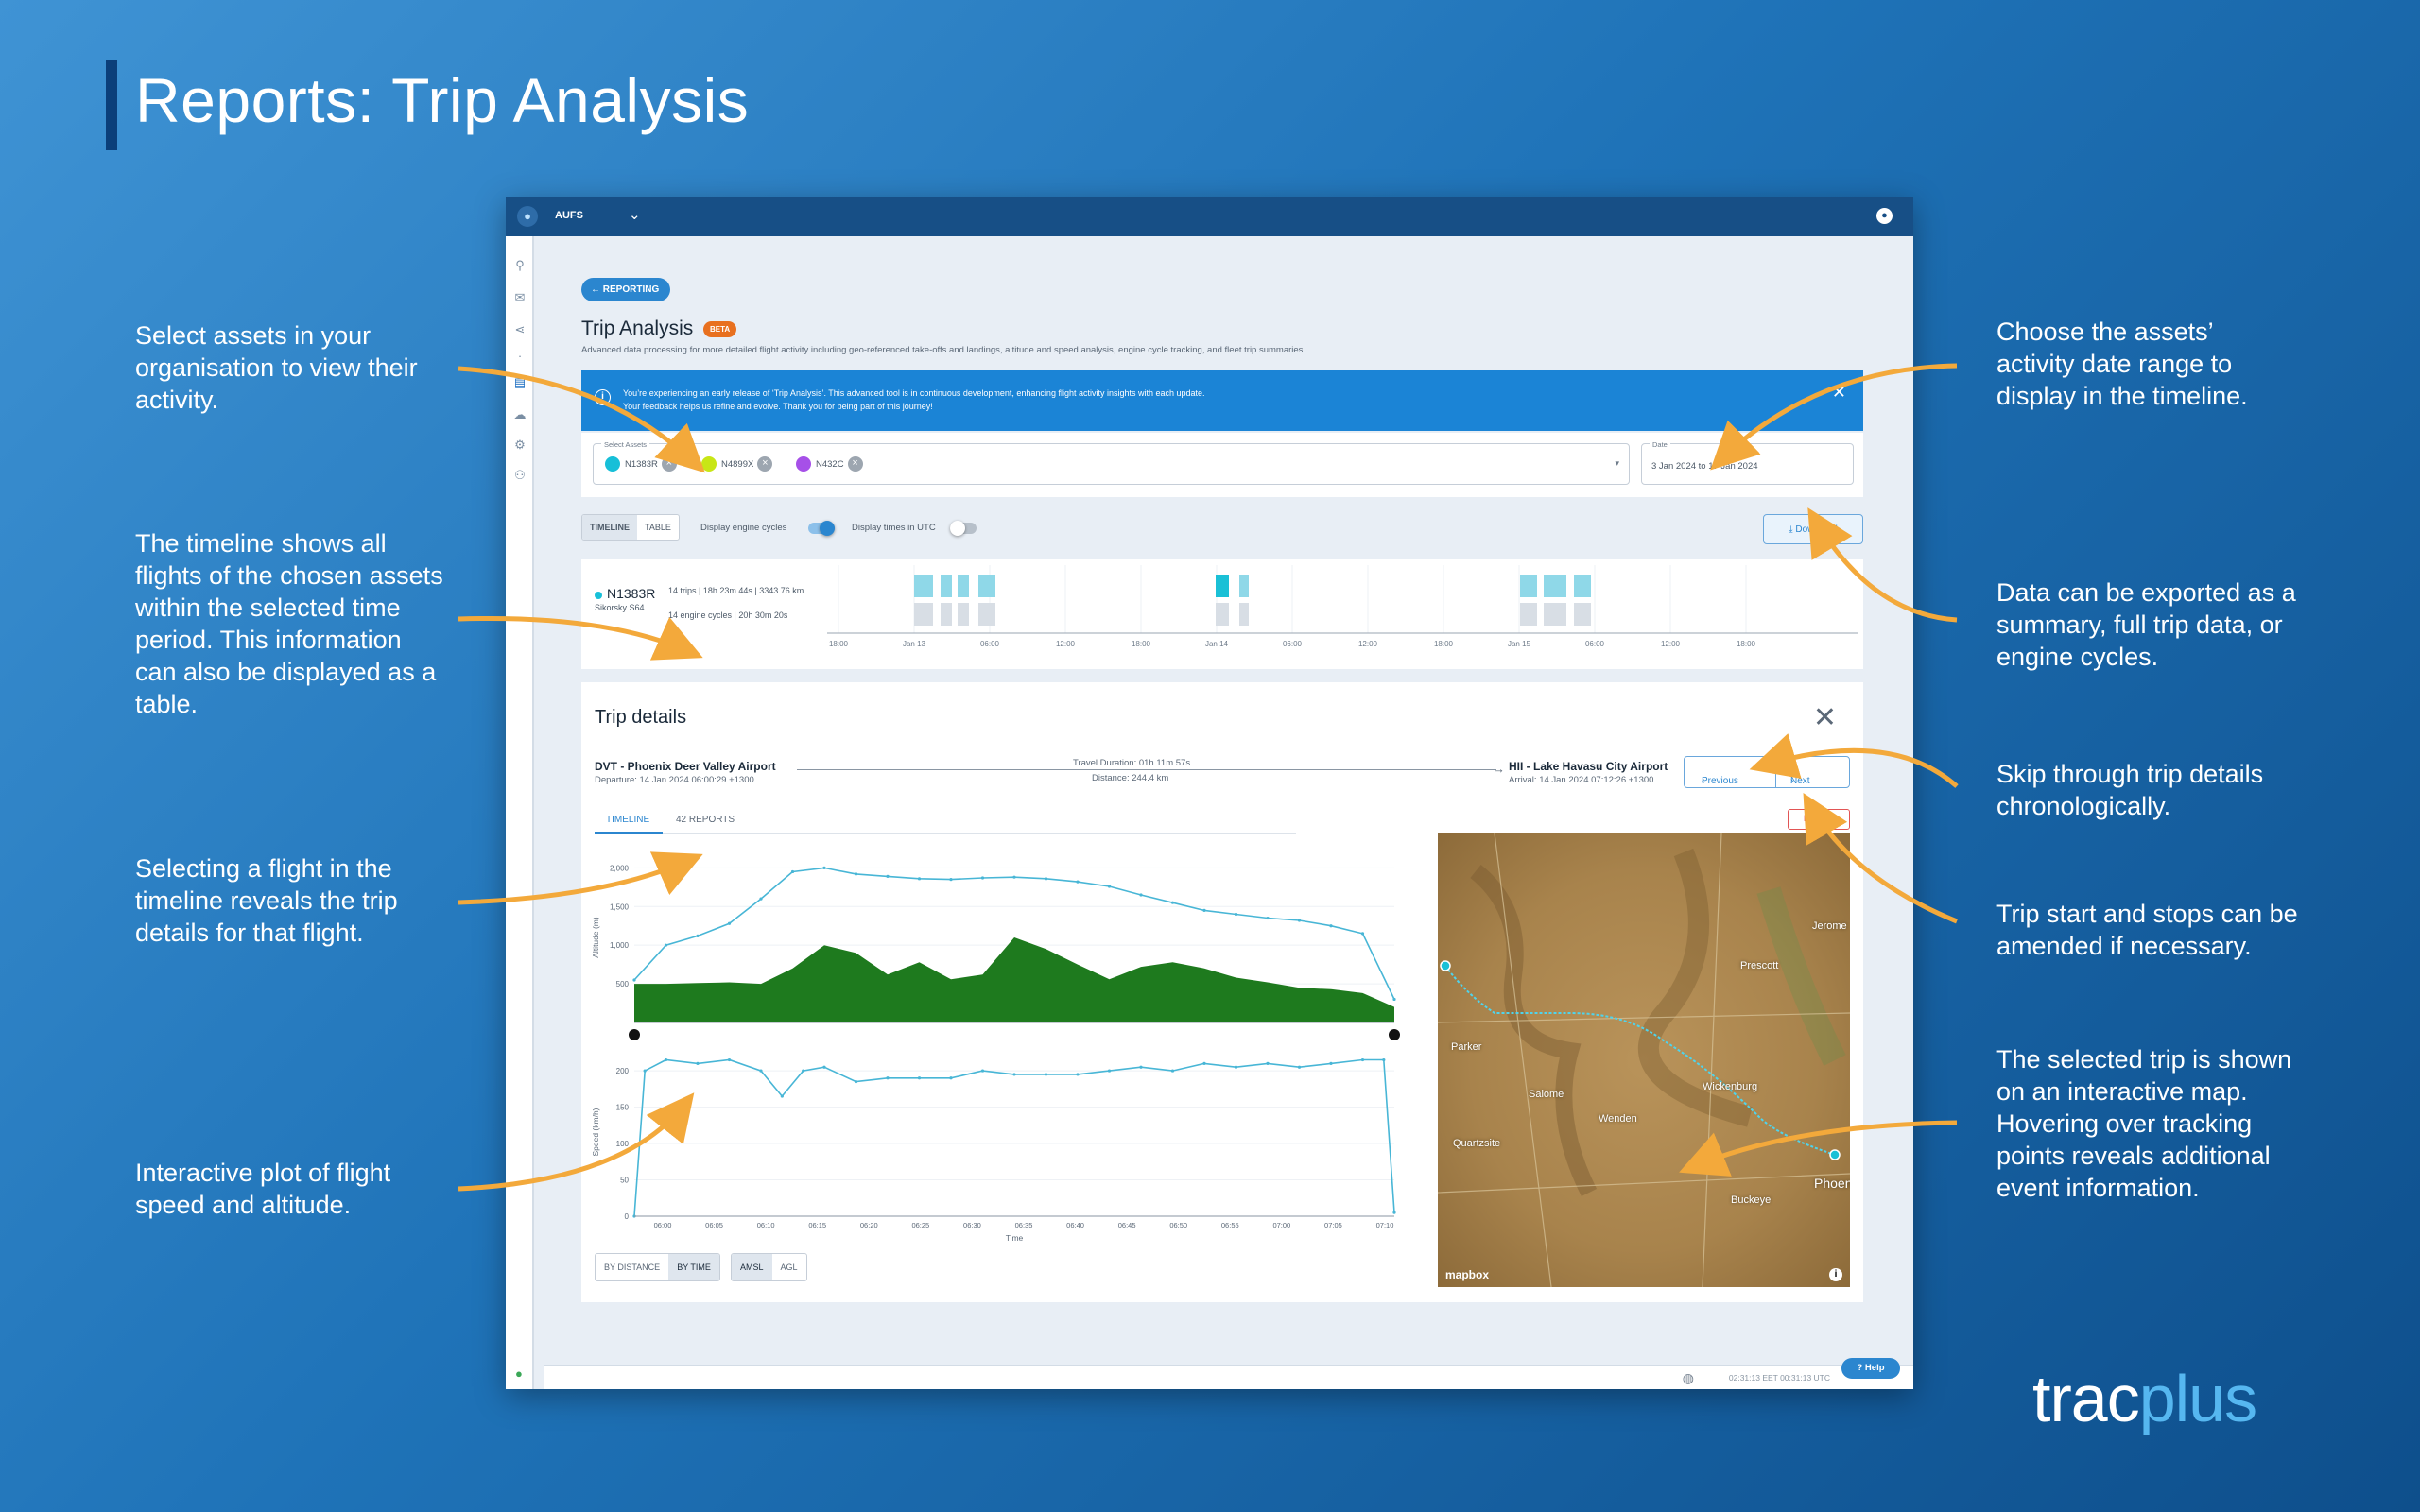 This screenshot has width=2420, height=1512. I want to click on date-range-field: Date 3 Jan 2024 to 17 Jan 2024, so click(1747, 462).